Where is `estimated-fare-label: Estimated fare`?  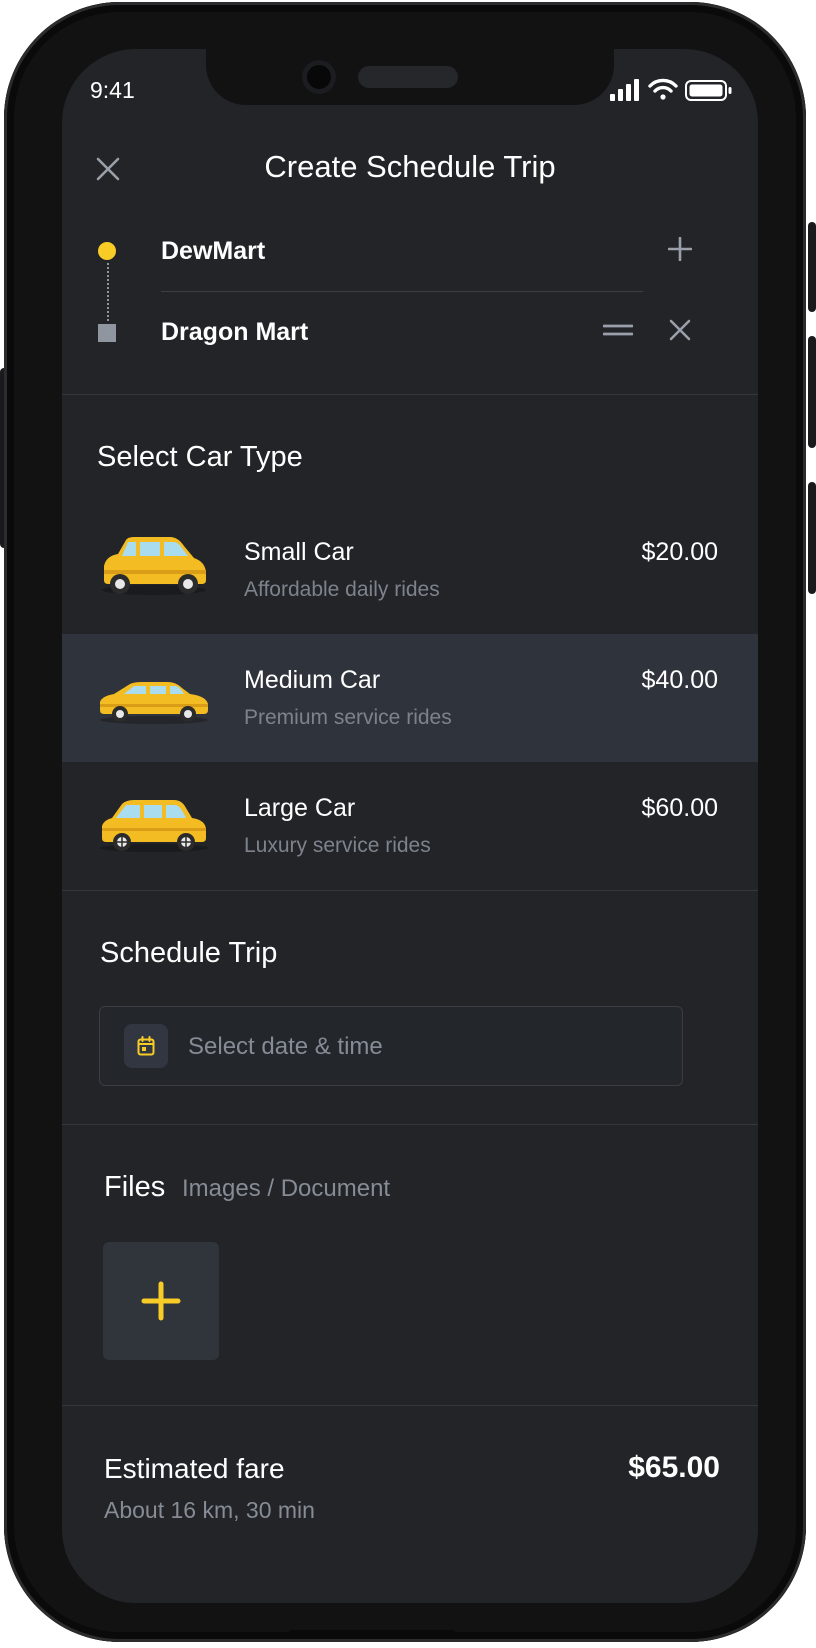 estimated-fare-label: Estimated fare is located at coordinates (194, 1468).